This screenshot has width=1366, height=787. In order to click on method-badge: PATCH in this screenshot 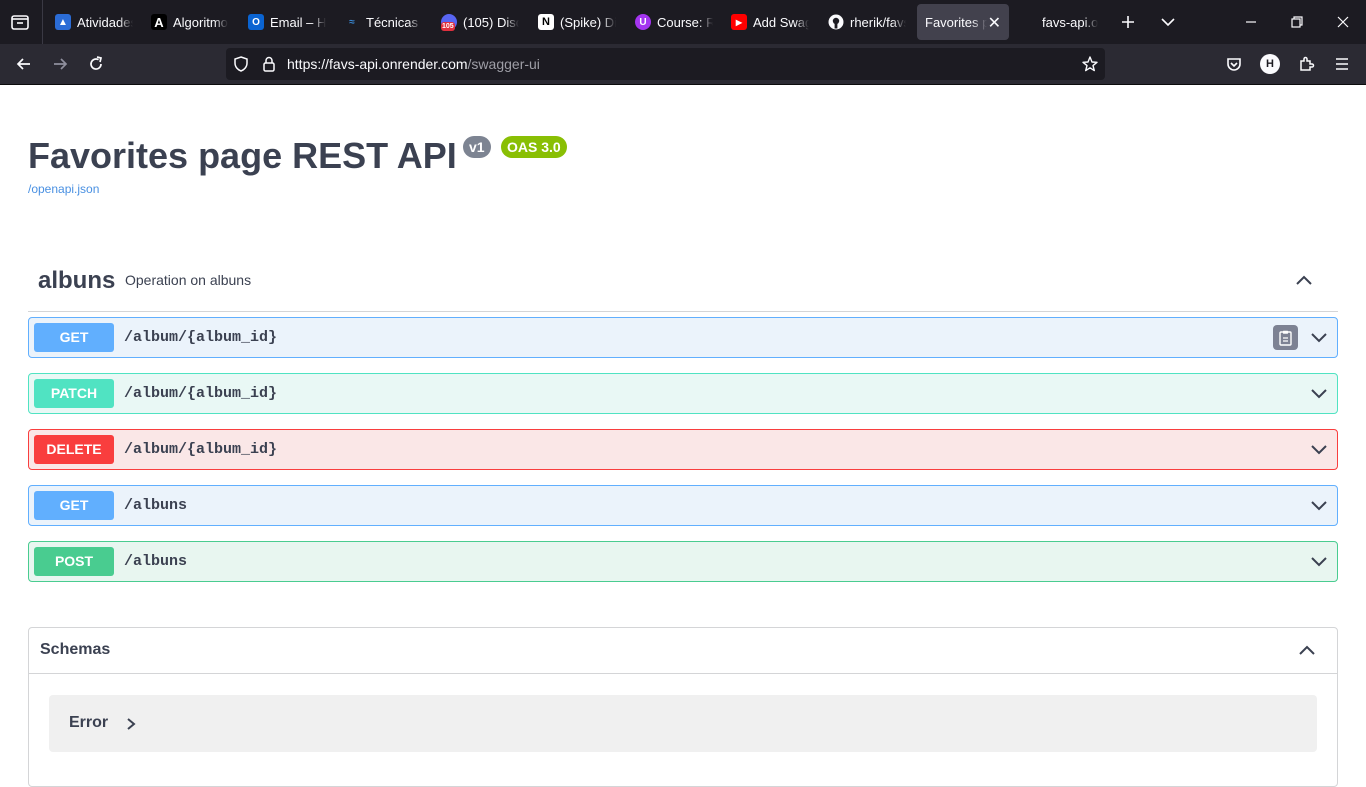, I will do `click(74, 393)`.